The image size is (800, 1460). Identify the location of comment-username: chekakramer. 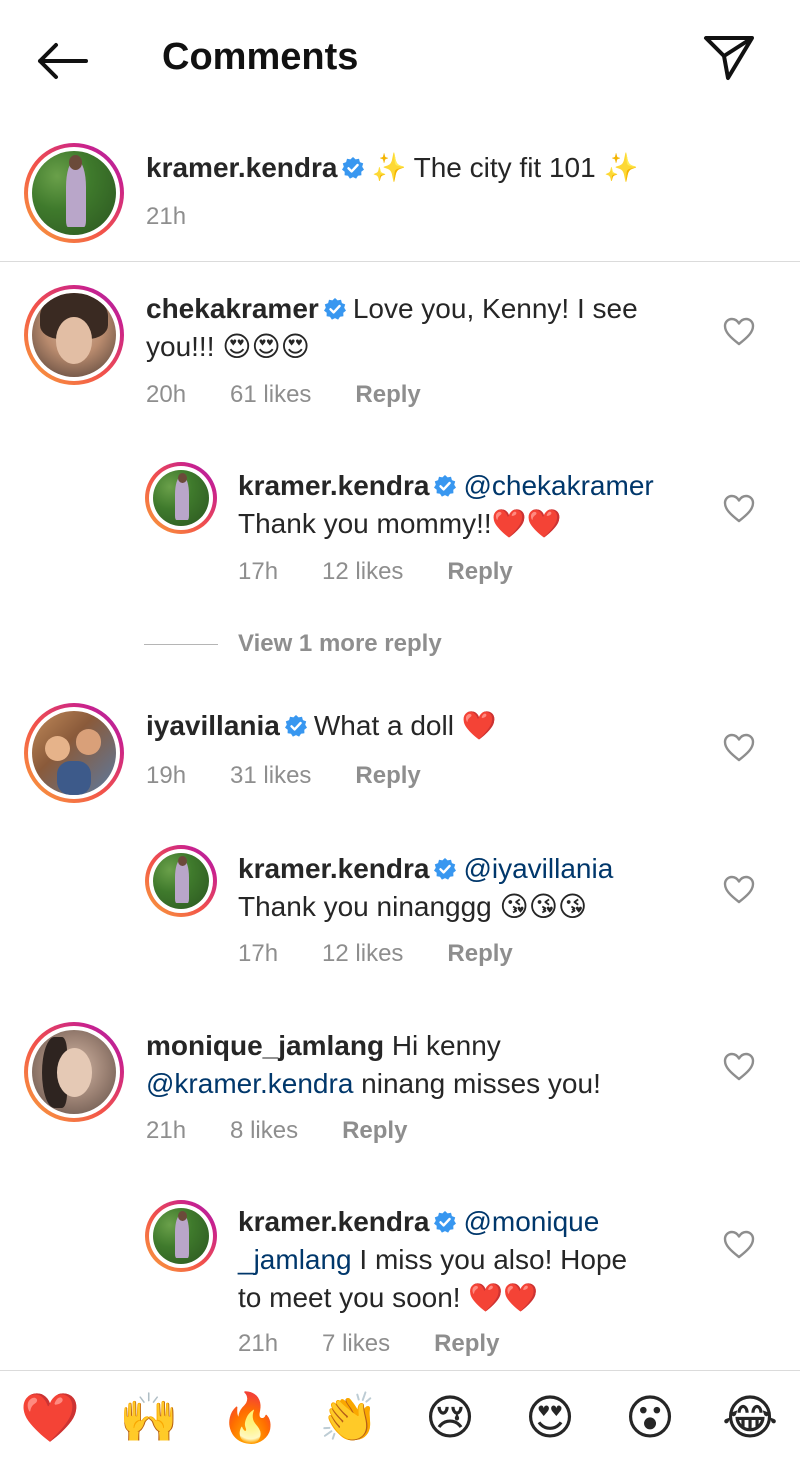
(232, 308).